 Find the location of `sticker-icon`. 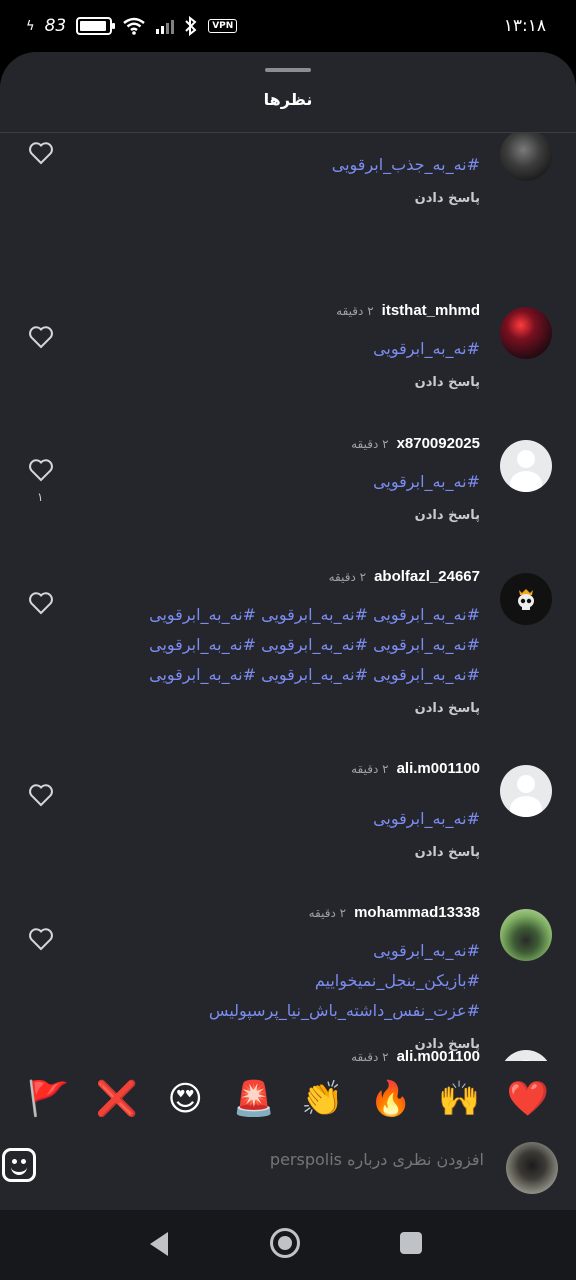

sticker-icon is located at coordinates (19, 1165).